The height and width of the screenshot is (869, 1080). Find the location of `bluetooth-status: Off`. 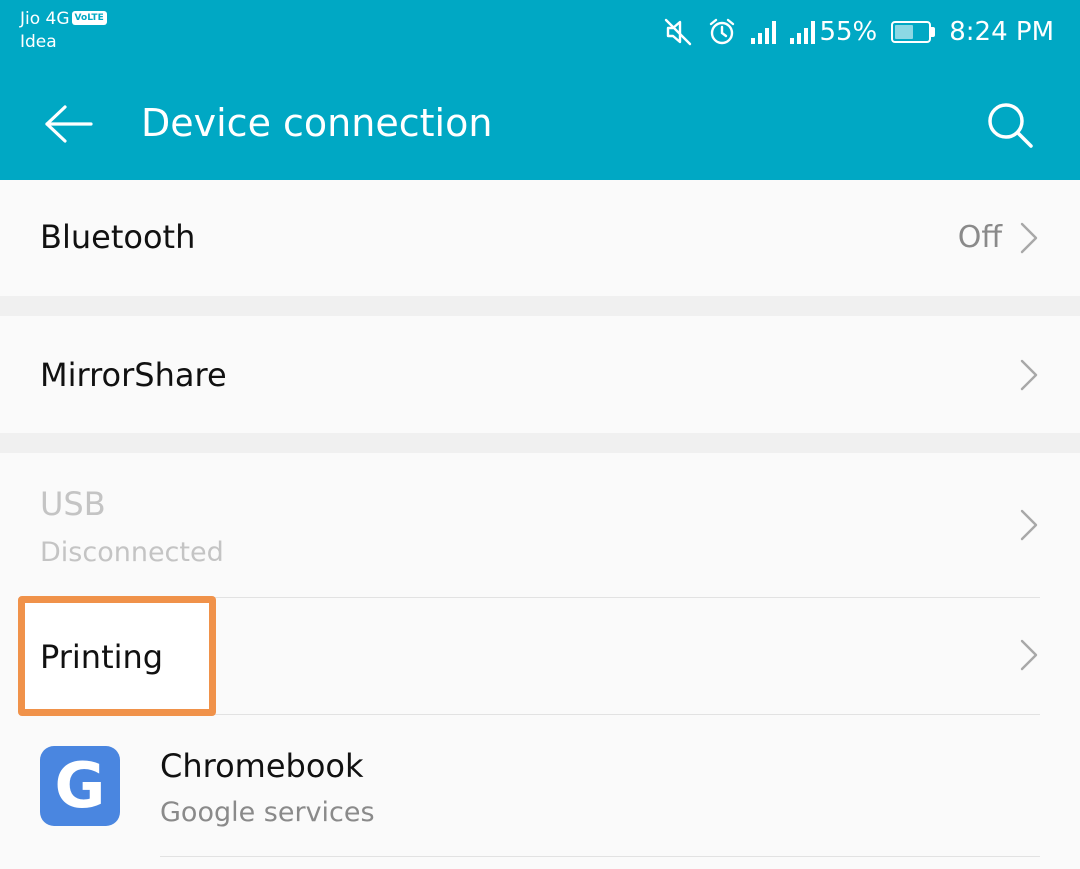

bluetooth-status: Off is located at coordinates (979, 237).